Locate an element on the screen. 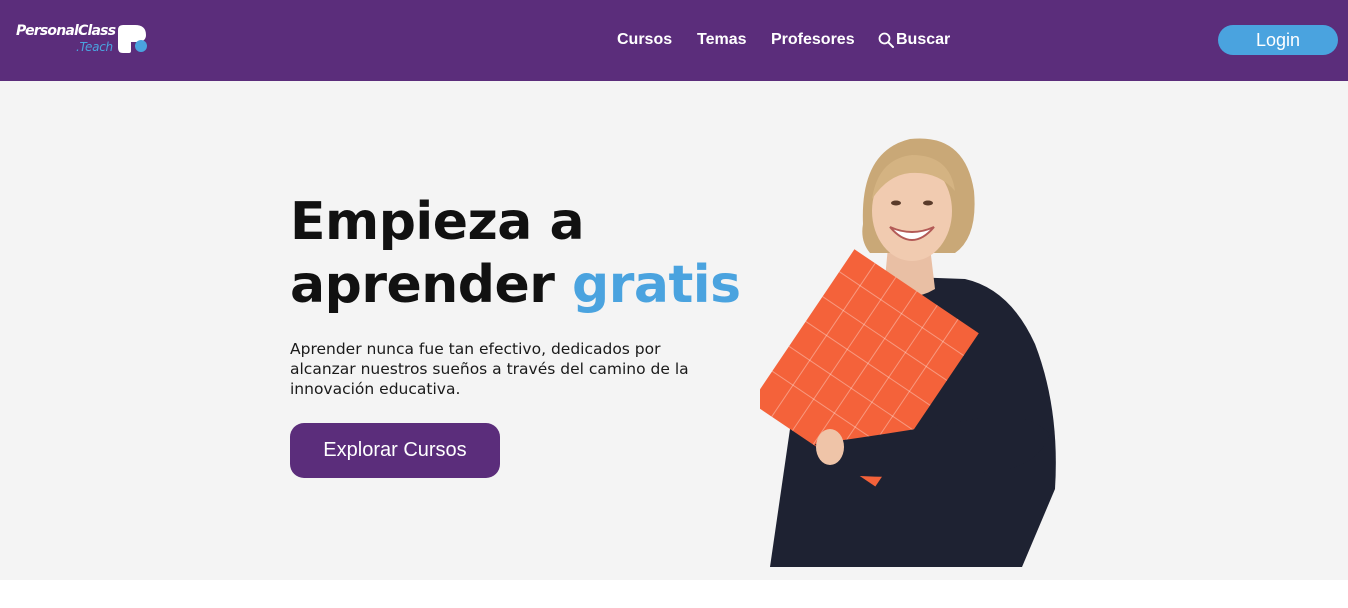 Image resolution: width=1348 pixels, height=608 pixels. explore-courses-button: Explorar Cursos is located at coordinates (395, 450).